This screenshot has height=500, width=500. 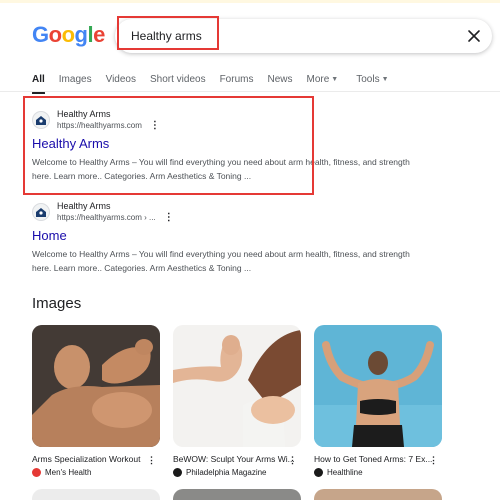 What do you see at coordinates (38, 79) in the screenshot?
I see `tab-label: All` at bounding box center [38, 79].